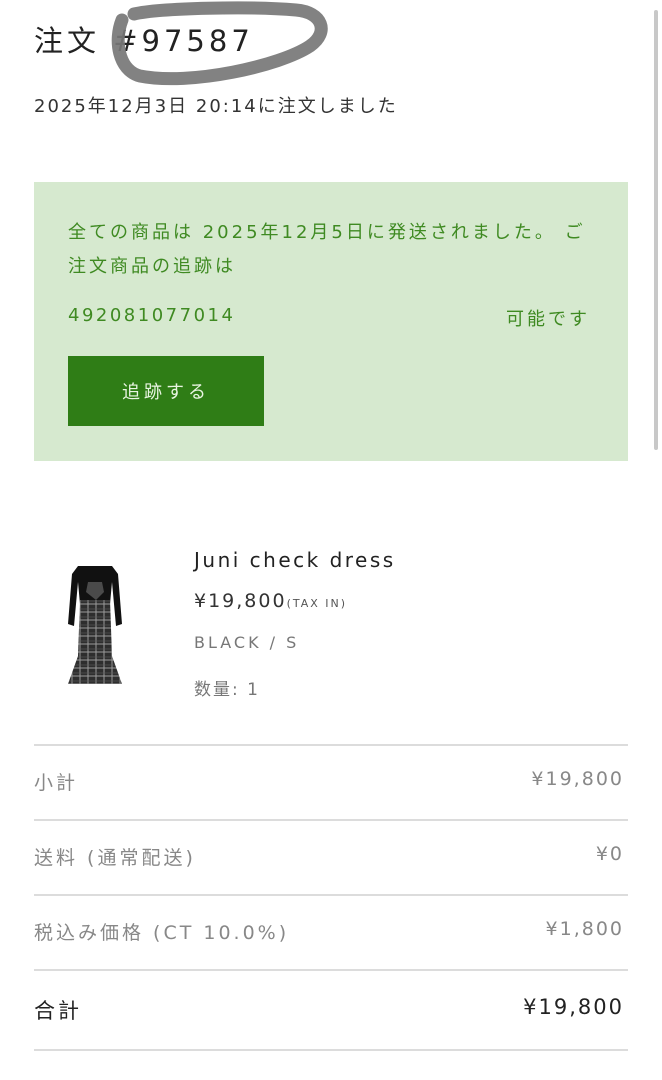 Image resolution: width=662 pixels, height=1080 pixels. I want to click on track-button: 追跡する, so click(166, 391).